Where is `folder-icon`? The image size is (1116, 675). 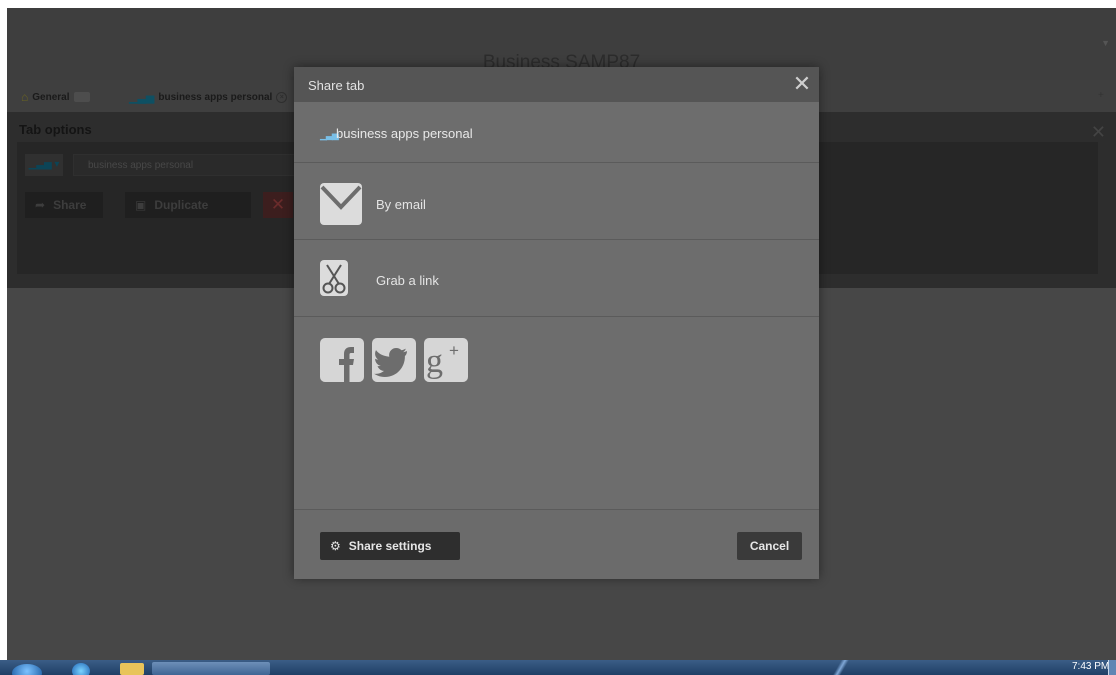
folder-icon is located at coordinates (132, 669).